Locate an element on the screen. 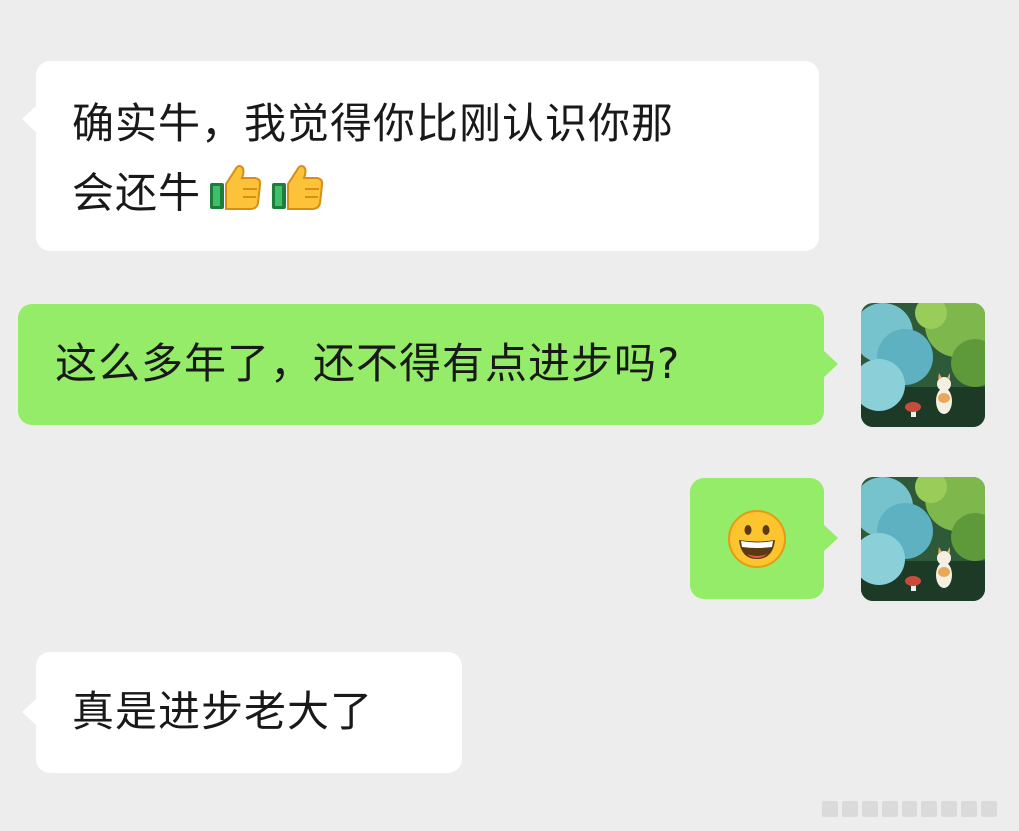  message-bubble-received: 真是进步老大了 is located at coordinates (242, 712).